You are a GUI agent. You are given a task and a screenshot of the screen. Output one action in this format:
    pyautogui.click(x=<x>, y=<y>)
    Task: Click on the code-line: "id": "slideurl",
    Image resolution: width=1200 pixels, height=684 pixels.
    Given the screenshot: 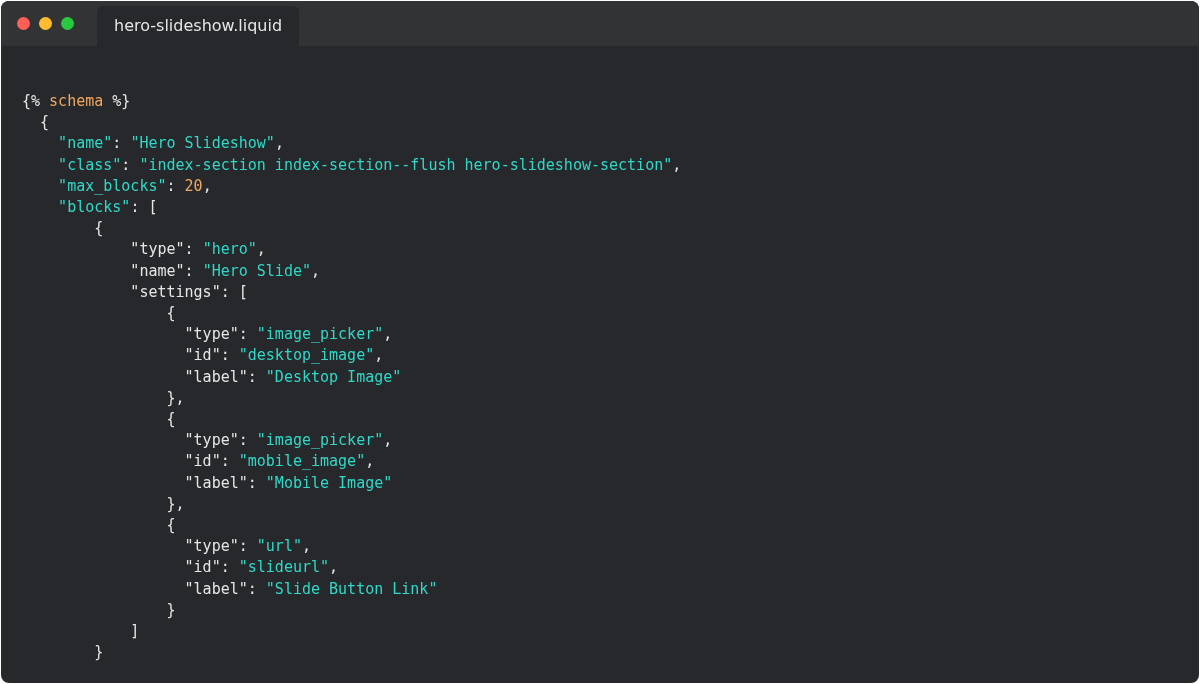 What is the action you would take?
    pyautogui.click(x=261, y=568)
    